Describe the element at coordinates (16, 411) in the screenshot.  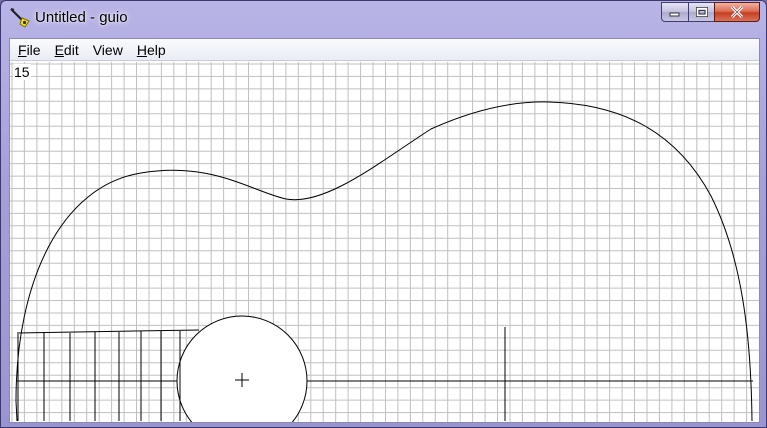
I see `guitar-body-bottom-left` at that location.